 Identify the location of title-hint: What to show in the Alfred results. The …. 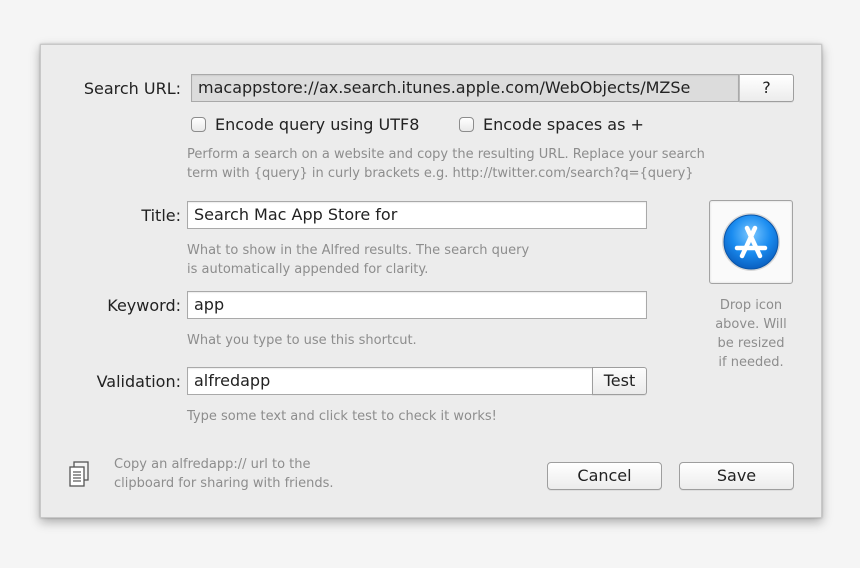
(427, 260).